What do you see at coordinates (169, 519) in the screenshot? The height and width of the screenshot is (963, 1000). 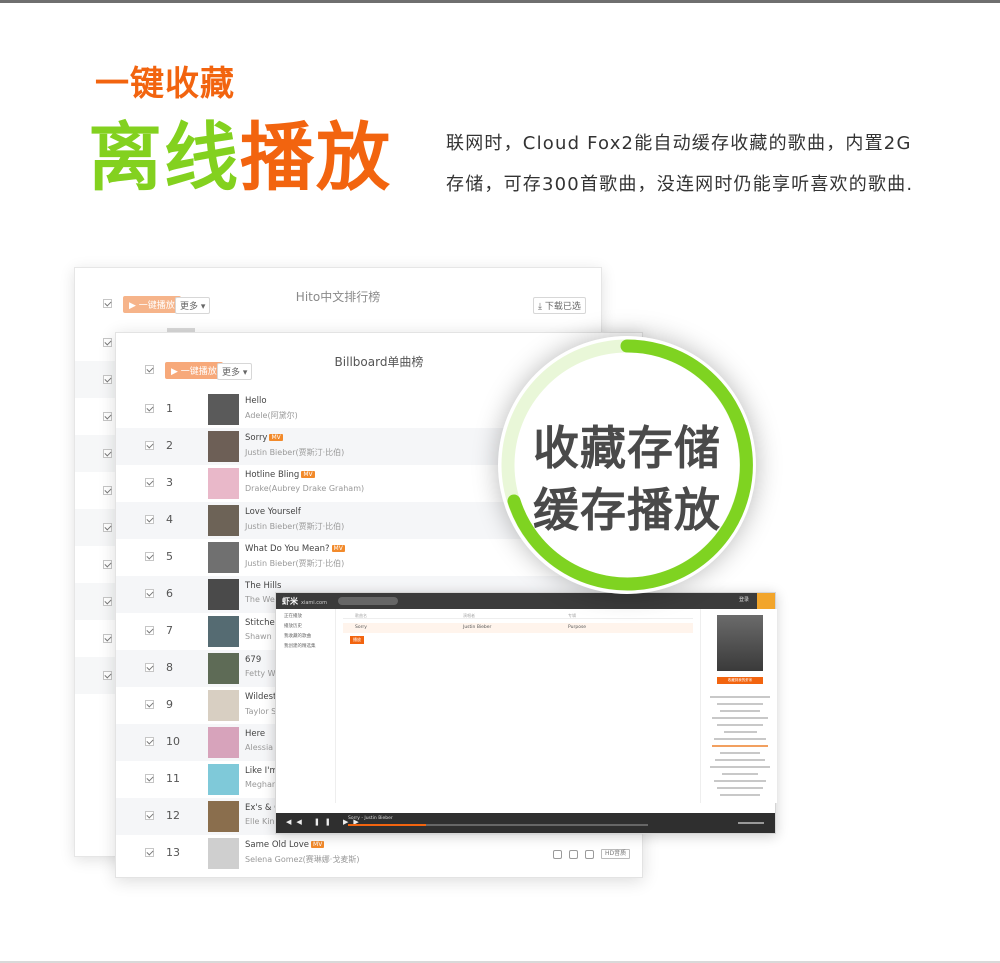 I see `row-rank: 4` at bounding box center [169, 519].